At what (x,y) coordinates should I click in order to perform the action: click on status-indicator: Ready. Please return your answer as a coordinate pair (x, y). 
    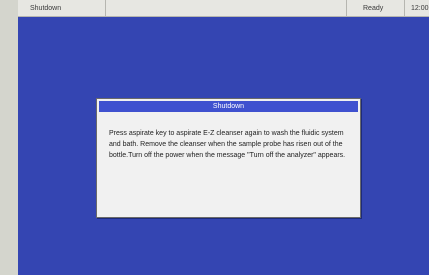
    Looking at the image, I should click on (376, 8).